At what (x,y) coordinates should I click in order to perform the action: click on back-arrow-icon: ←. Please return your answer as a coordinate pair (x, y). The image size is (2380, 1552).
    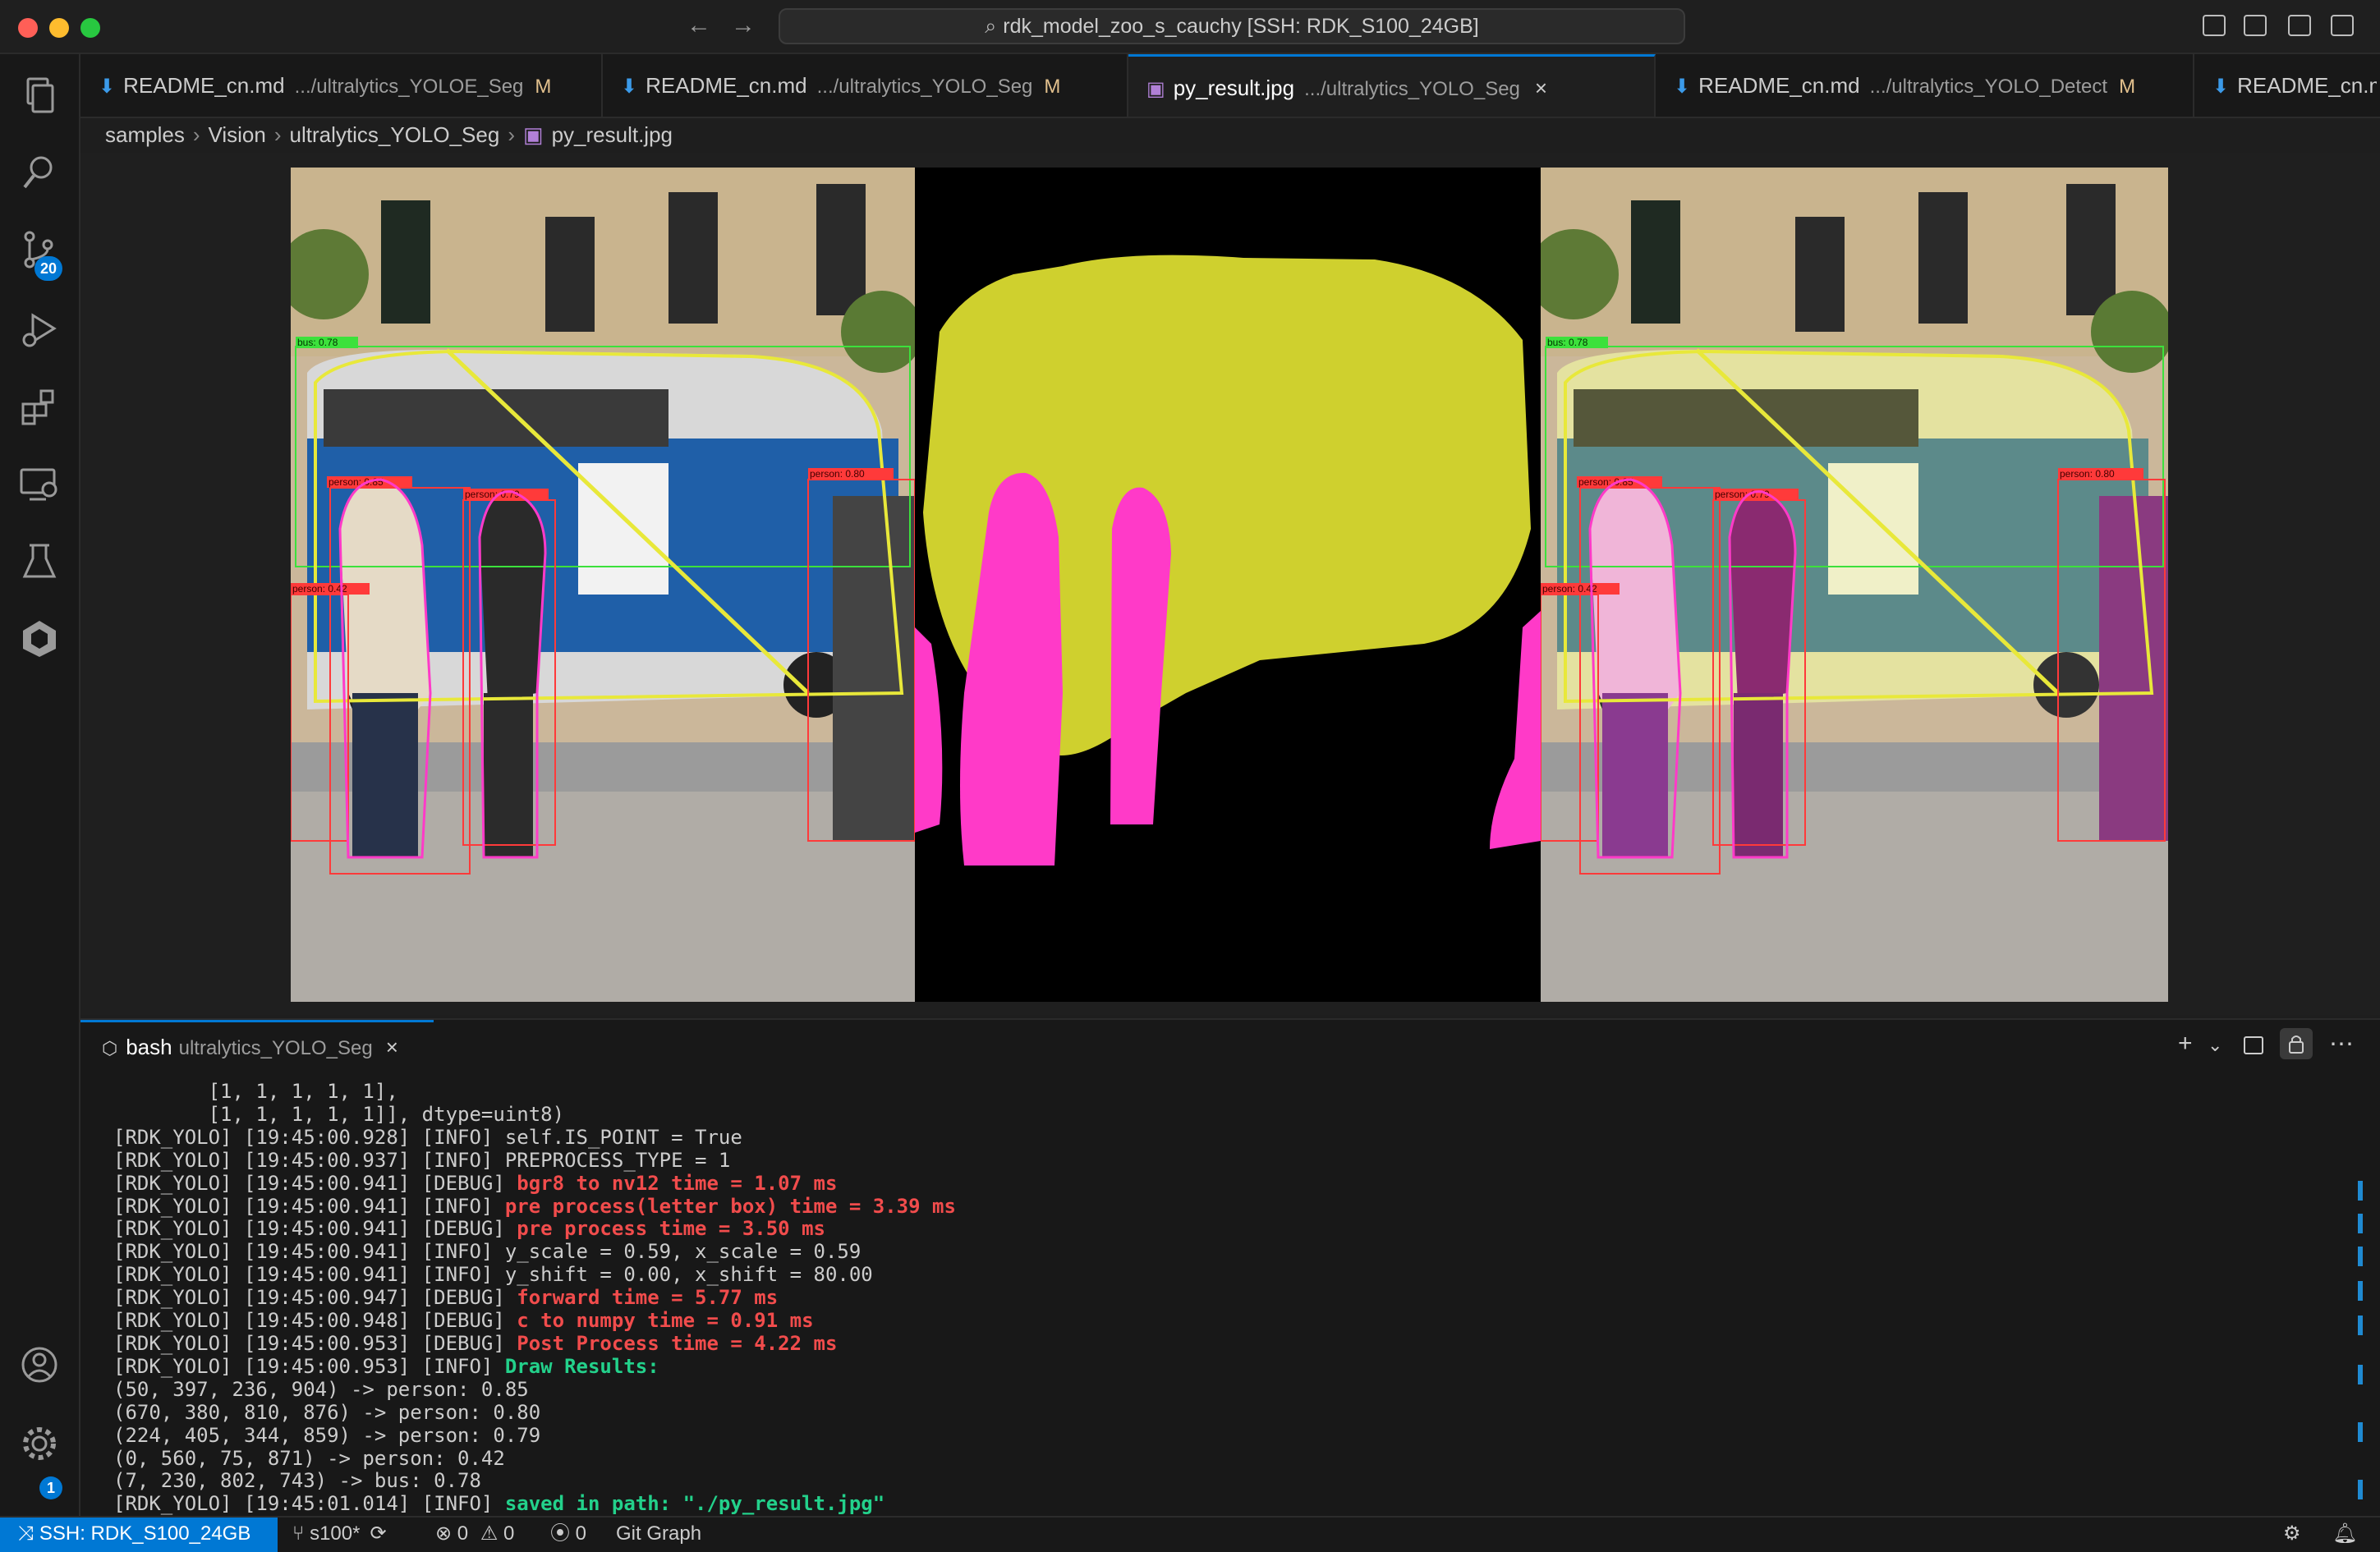
    Looking at the image, I should click on (699, 25).